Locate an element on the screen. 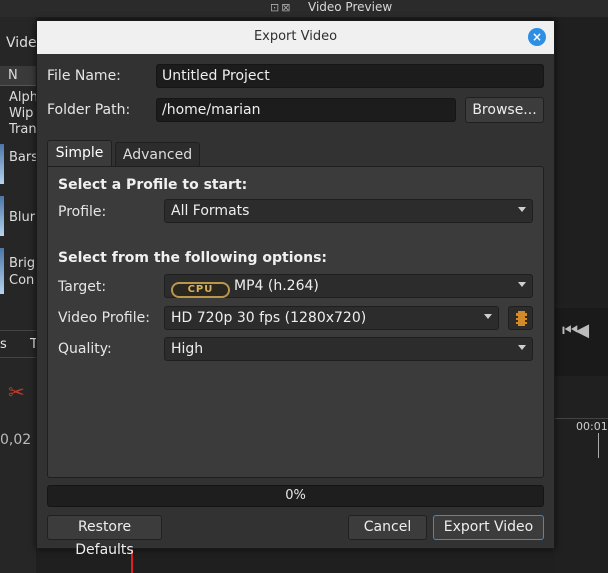  bottom-tabs: s T is located at coordinates (19, 344).